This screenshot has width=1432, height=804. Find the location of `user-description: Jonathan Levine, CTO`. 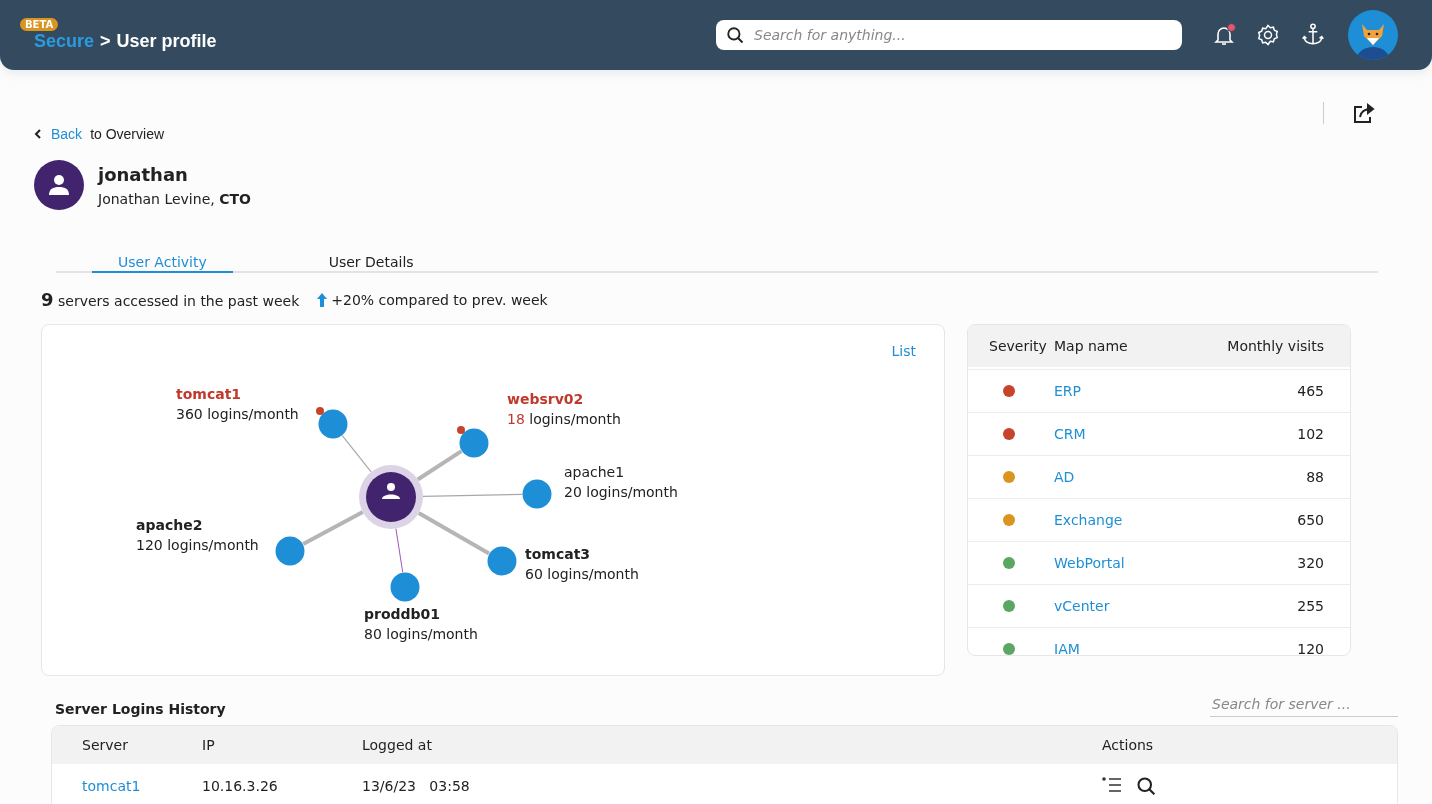

user-description: Jonathan Levine, CTO is located at coordinates (174, 198).